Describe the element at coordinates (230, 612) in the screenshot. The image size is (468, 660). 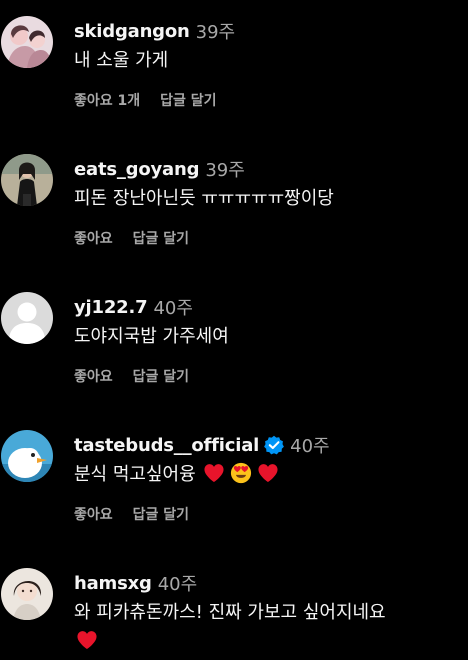
I see `comment-text: 와 피카츄돈까스! 진짜 가보고 싶어지네요` at that location.